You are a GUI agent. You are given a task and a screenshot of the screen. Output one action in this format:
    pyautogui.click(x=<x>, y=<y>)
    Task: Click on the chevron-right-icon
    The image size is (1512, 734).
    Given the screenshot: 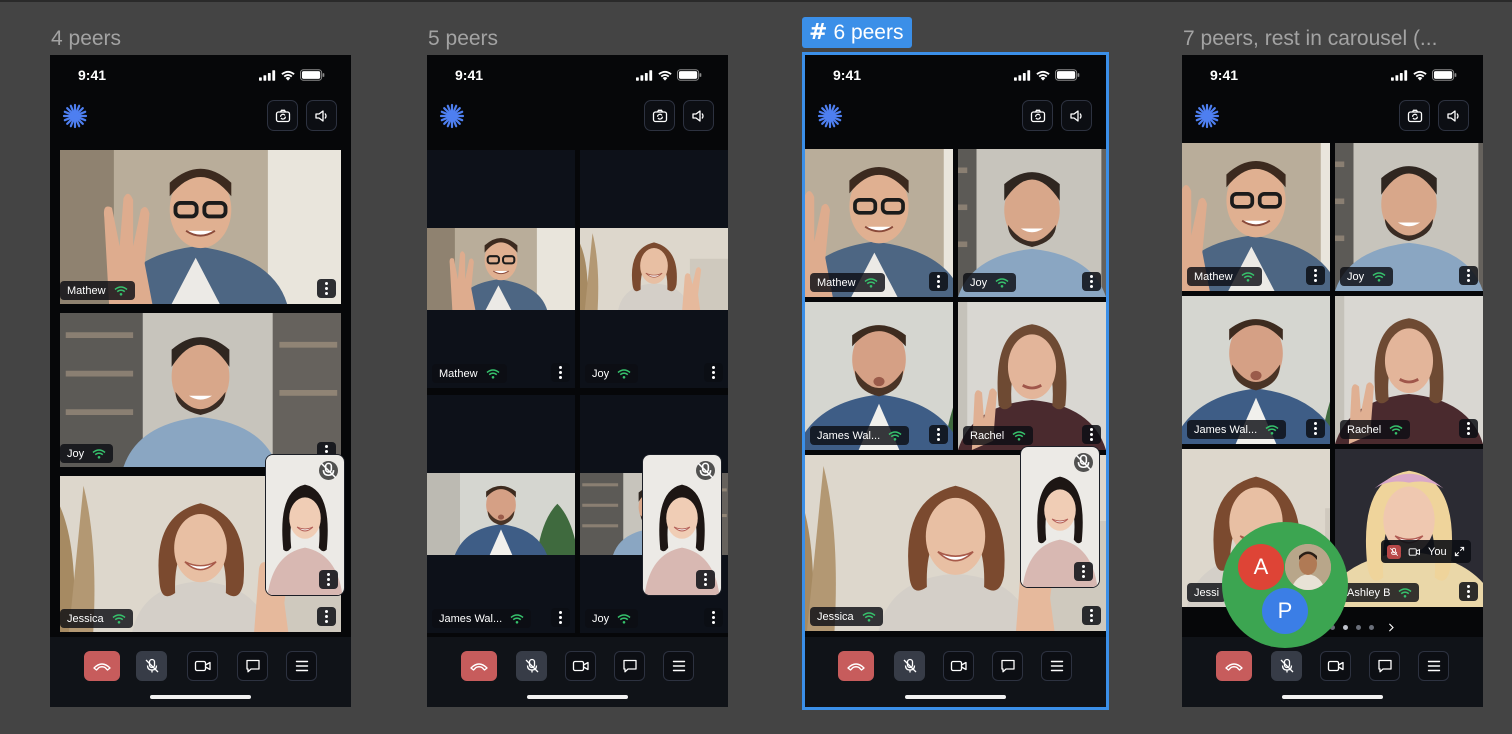 What is the action you would take?
    pyautogui.click(x=1391, y=627)
    